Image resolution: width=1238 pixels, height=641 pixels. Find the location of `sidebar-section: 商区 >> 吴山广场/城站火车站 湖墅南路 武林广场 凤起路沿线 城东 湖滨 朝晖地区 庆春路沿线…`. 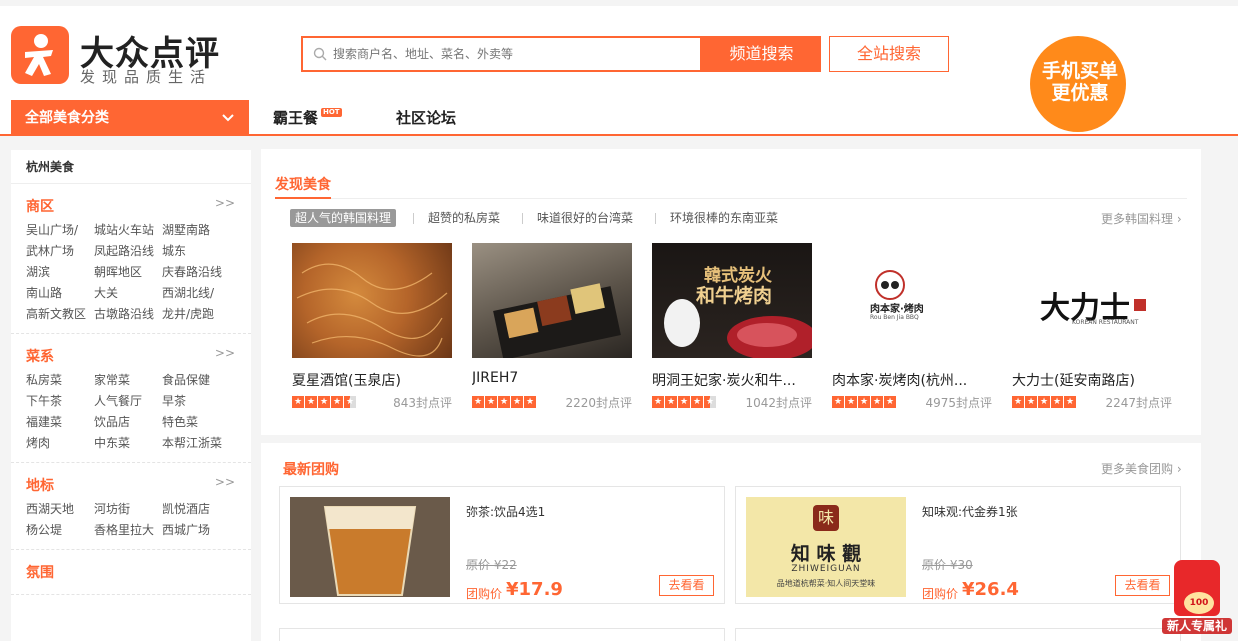

sidebar-section: 商区 >> 吴山广场/城站火车站 湖墅南路 武林广场 凤起路沿线 城东 湖滨 朝晖地区 庆春路沿线… is located at coordinates (131, 259).